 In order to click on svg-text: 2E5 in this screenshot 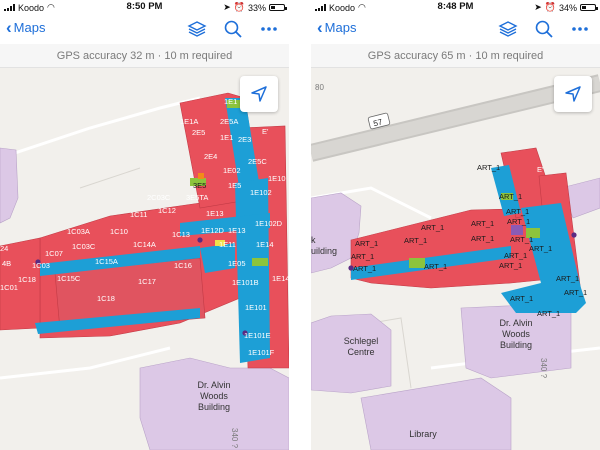, I will do `click(198, 132)`.